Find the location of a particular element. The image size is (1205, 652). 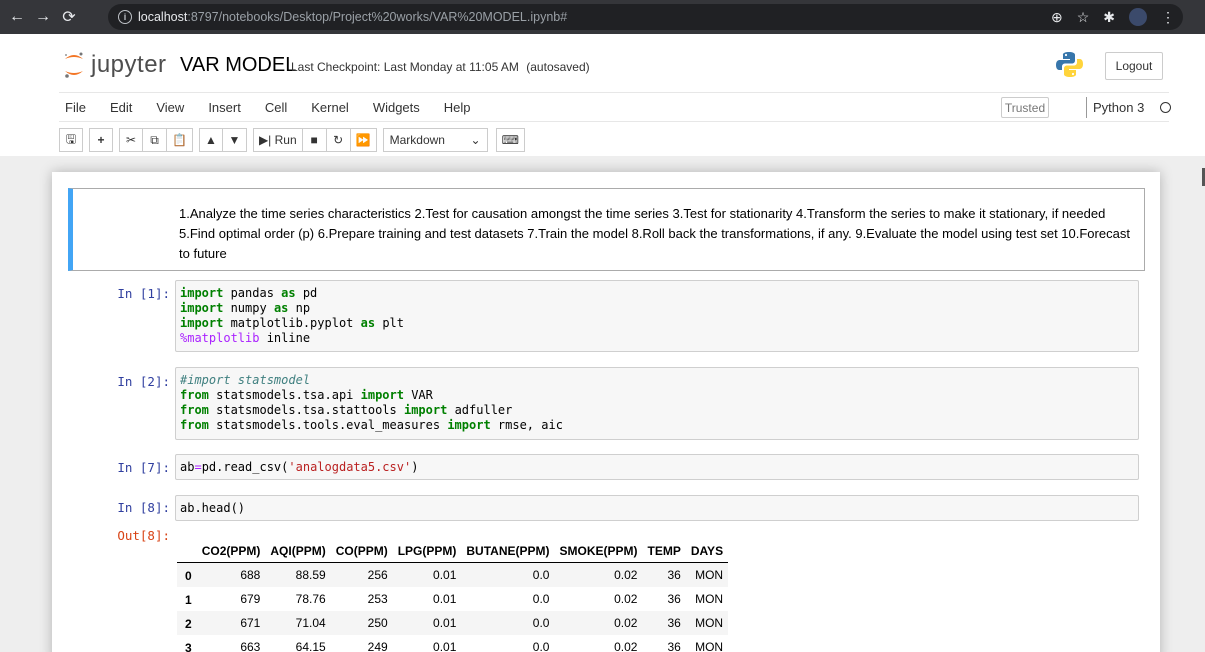

forward-arrow-icon: → is located at coordinates (43, 17).